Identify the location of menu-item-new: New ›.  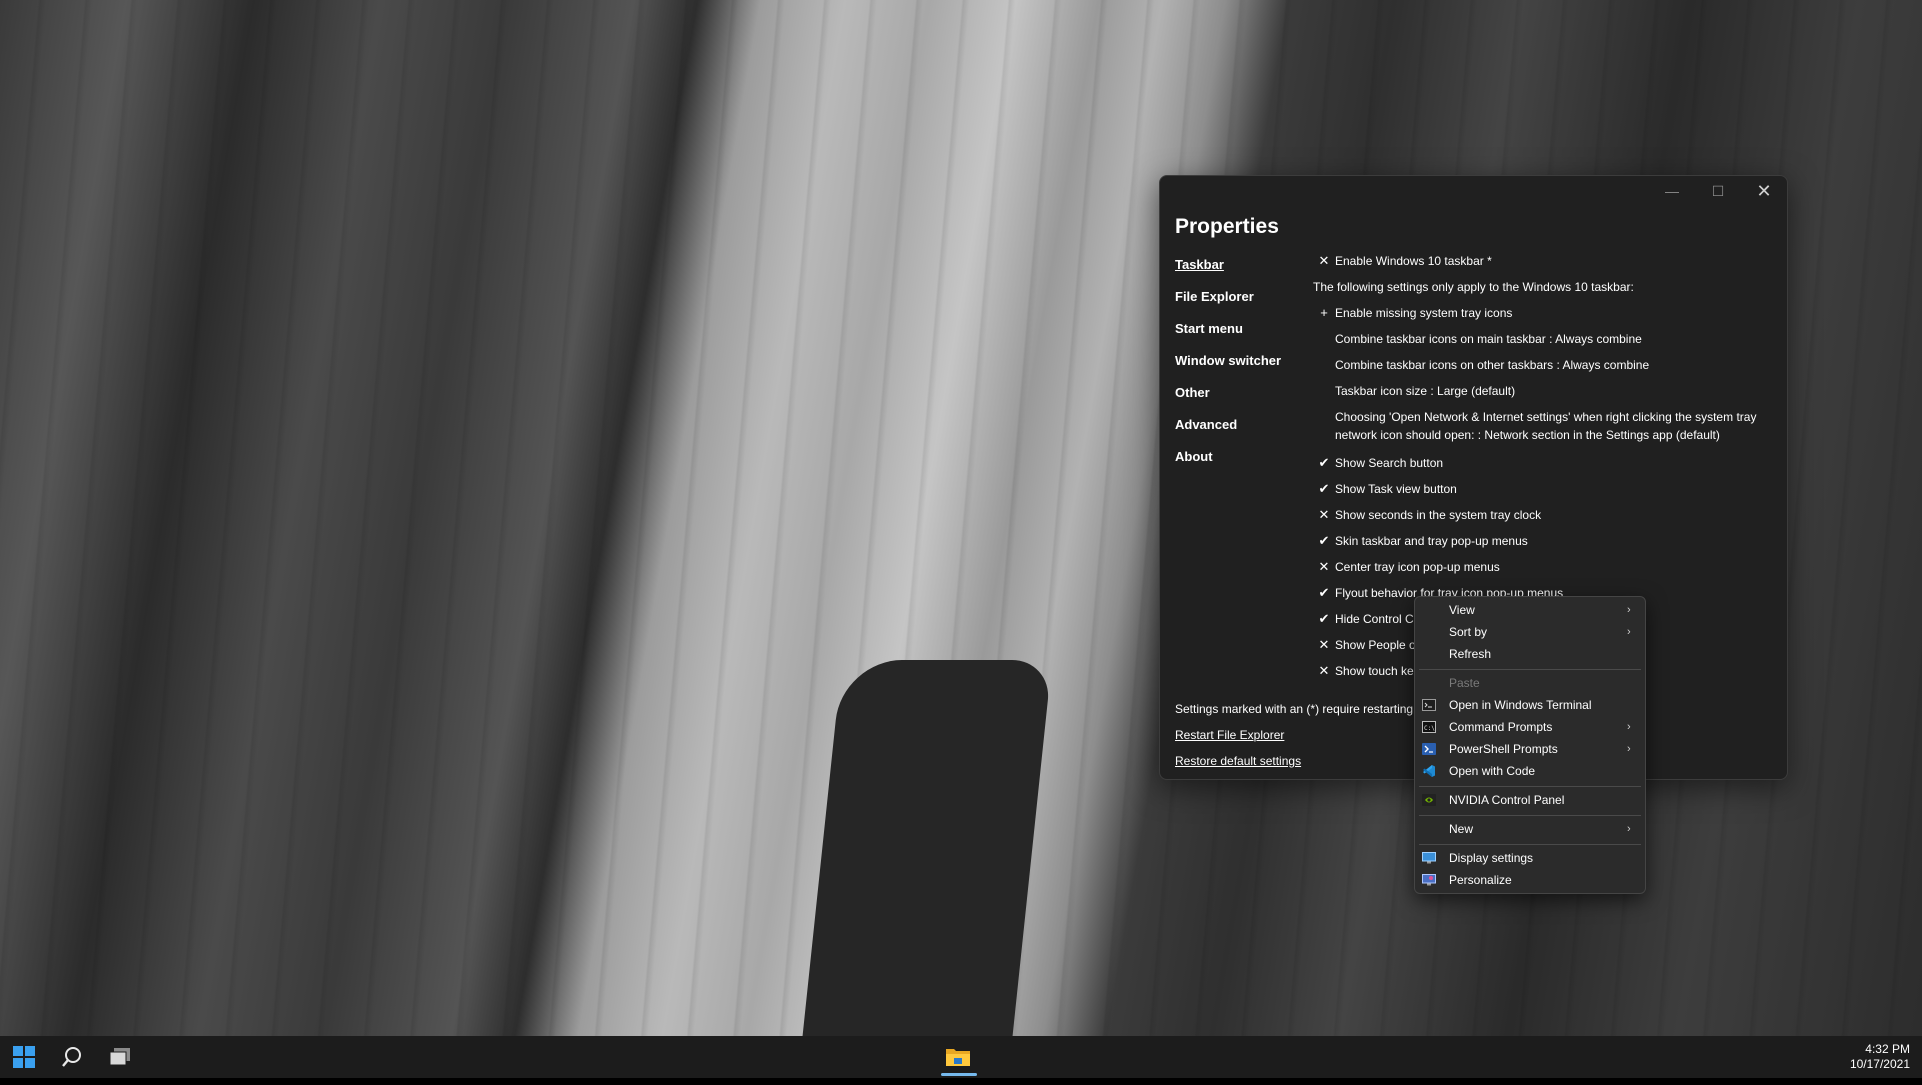
(1530, 829).